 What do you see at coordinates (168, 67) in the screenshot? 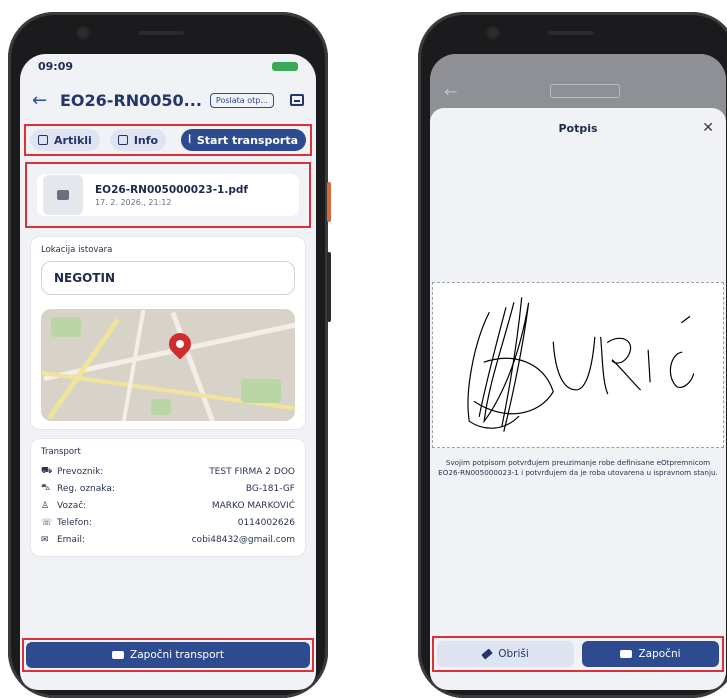
I see `status-bar: 09:09` at bounding box center [168, 67].